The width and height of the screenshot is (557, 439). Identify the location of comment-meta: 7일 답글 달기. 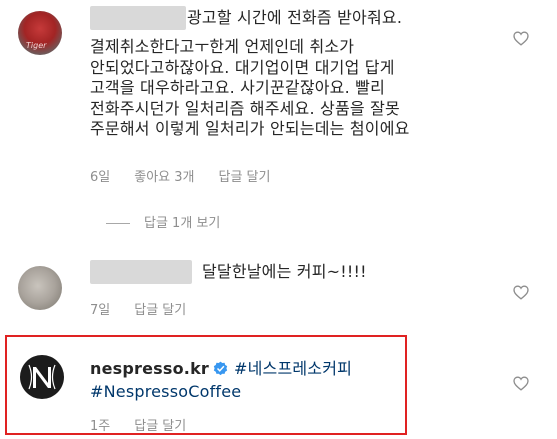
(150, 308).